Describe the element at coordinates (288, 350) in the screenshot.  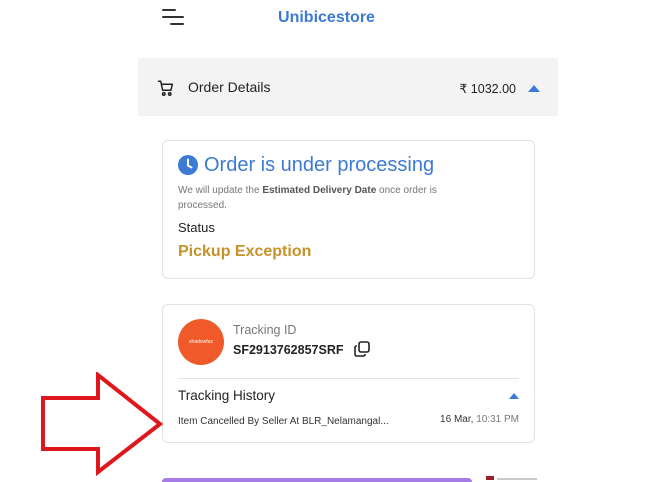
I see `tracking-id-value: SF2913762857SRF` at that location.